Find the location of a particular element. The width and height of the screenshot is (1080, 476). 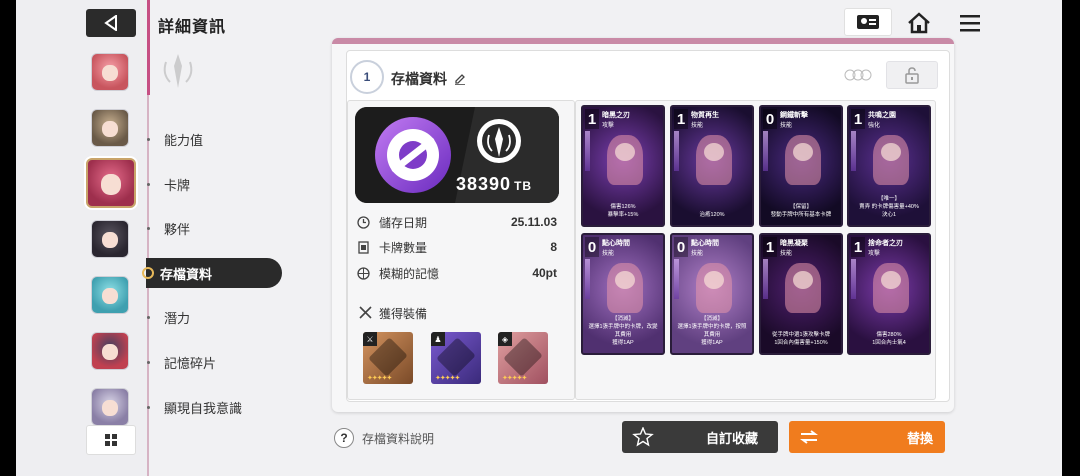

menu-item-6: 顯現自我意識 is located at coordinates (214, 407).